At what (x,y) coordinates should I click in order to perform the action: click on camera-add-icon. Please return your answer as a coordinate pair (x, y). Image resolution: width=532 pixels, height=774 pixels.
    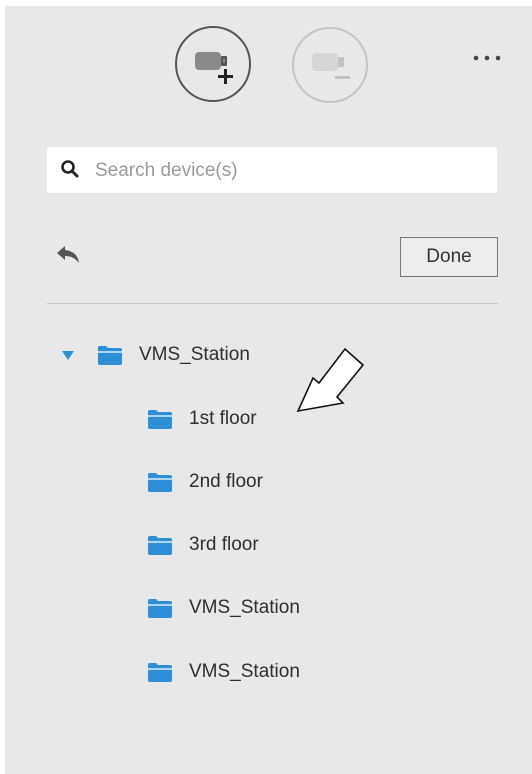
    Looking at the image, I should click on (214, 68).